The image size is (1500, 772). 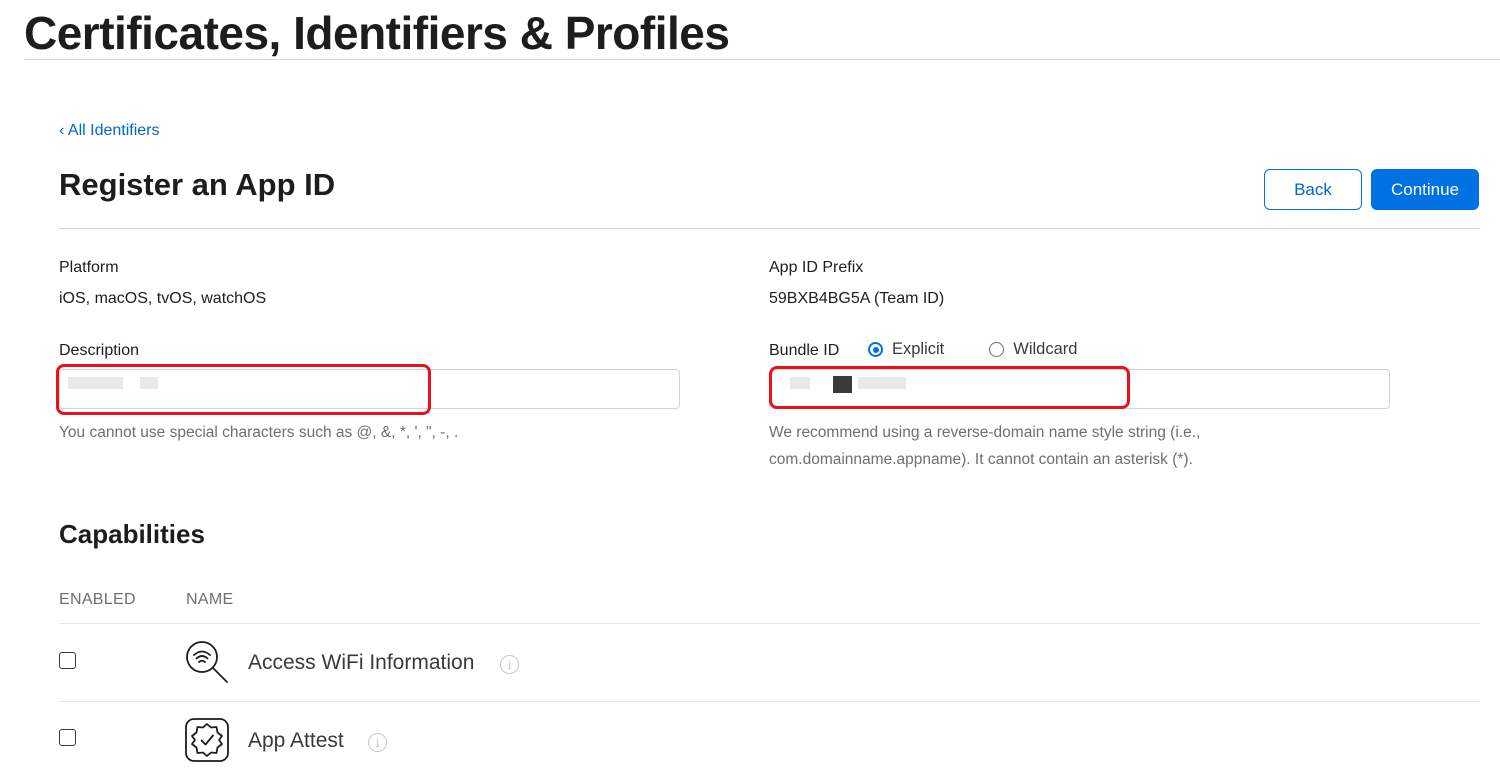 I want to click on capabilities-title: Capabilities, so click(x=132, y=534).